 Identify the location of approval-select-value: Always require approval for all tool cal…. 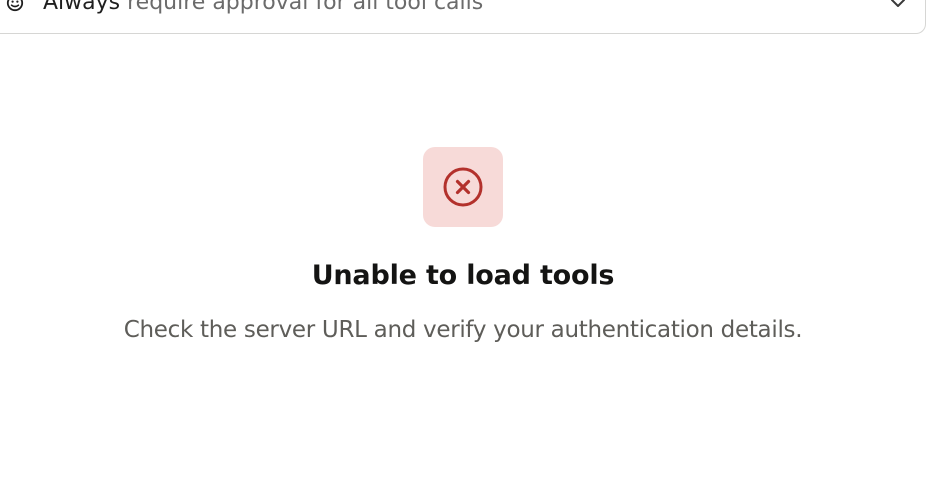
(263, 8).